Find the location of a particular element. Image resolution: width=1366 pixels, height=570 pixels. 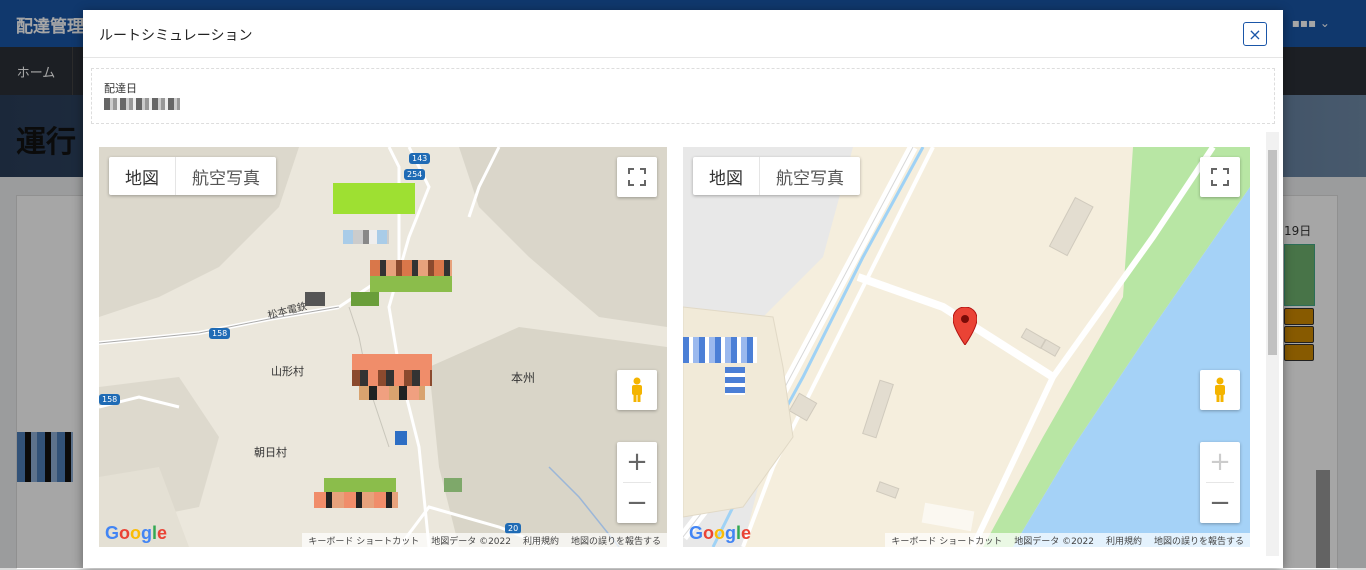

place-label: 山形村 is located at coordinates (287, 371).